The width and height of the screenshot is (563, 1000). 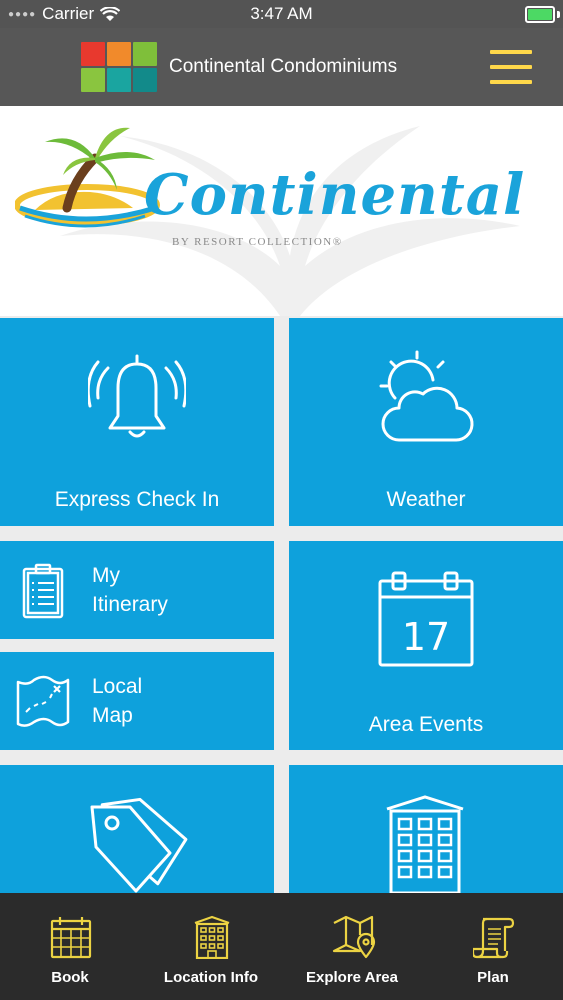 What do you see at coordinates (137, 701) in the screenshot?
I see `local-map-tile: Local Map` at bounding box center [137, 701].